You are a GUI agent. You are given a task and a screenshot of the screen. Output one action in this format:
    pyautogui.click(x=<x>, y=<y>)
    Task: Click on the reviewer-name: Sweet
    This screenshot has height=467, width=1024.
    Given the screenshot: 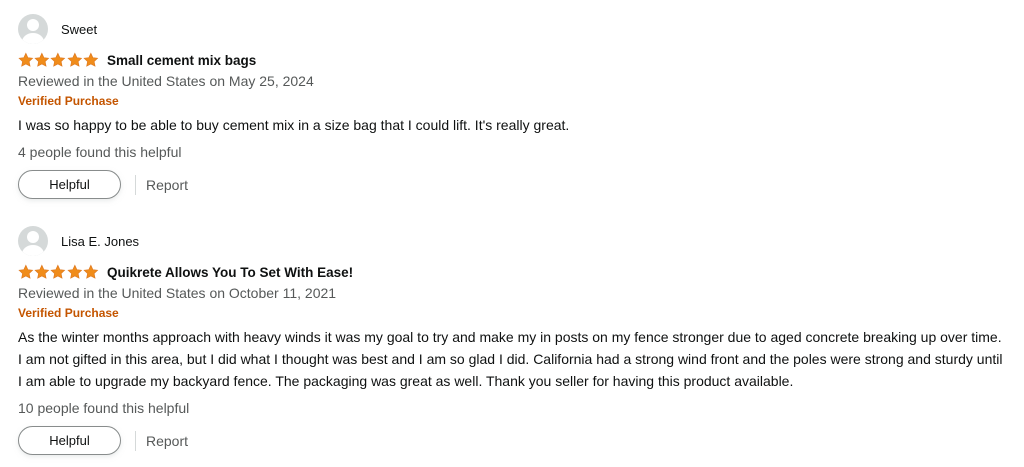 What is the action you would take?
    pyautogui.click(x=79, y=29)
    